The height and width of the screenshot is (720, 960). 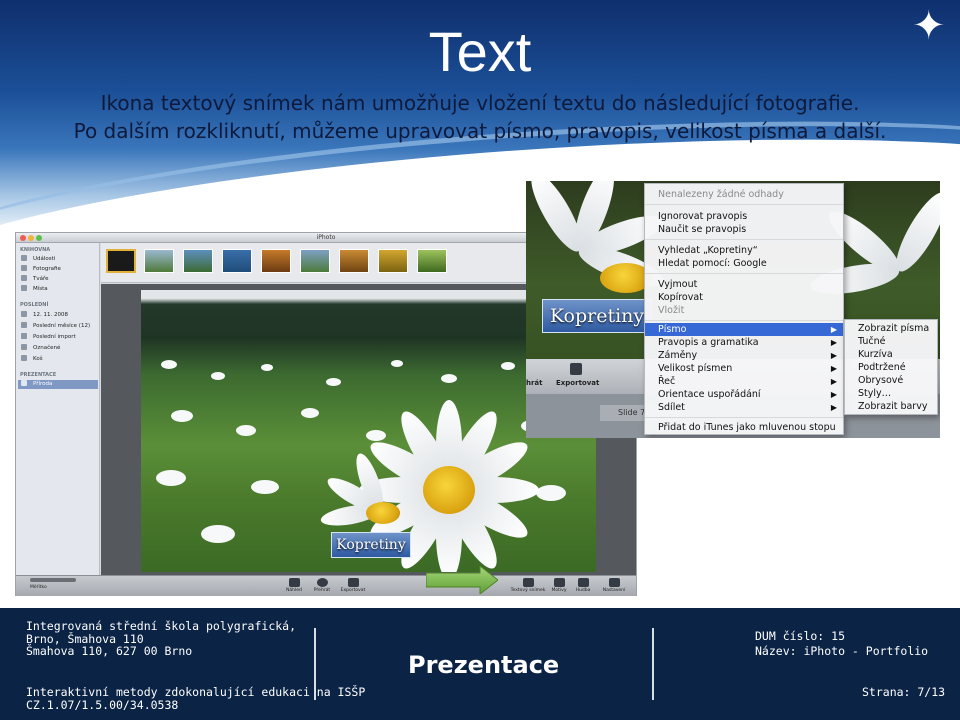 I want to click on text-slide-label: Textový snímek, so click(x=528, y=590).